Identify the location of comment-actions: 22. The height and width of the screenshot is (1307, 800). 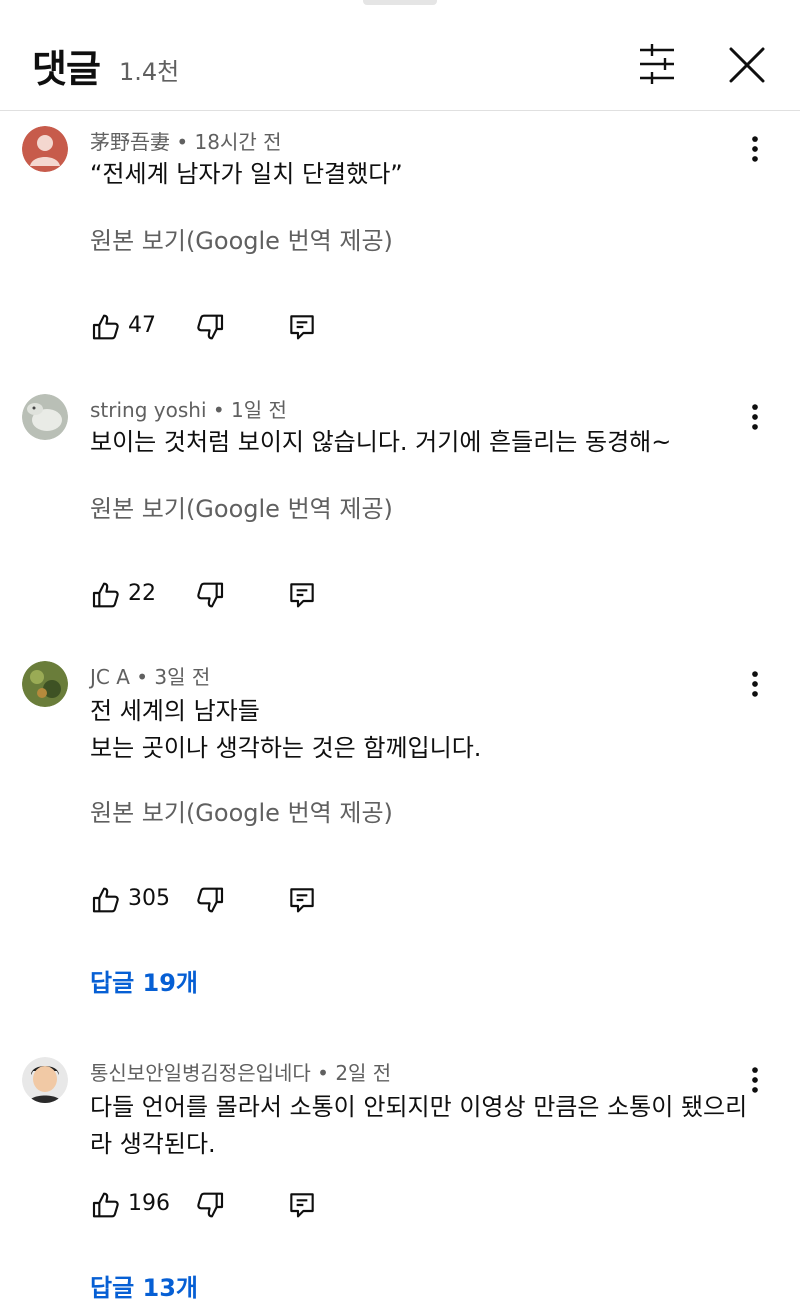
(220, 597).